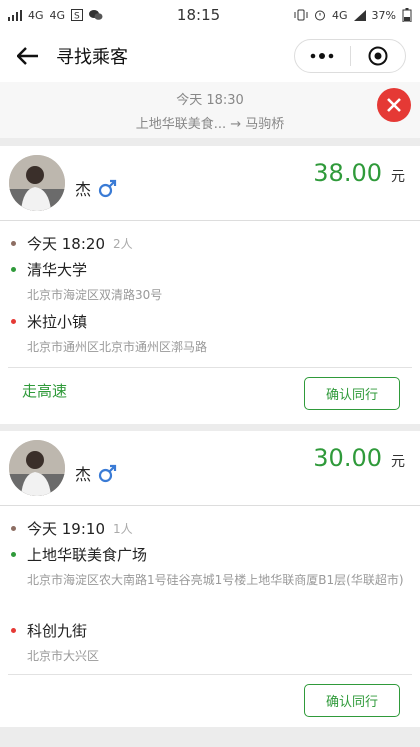 The width and height of the screenshot is (420, 747). I want to click on signal-label-1: 4G, so click(36, 15).